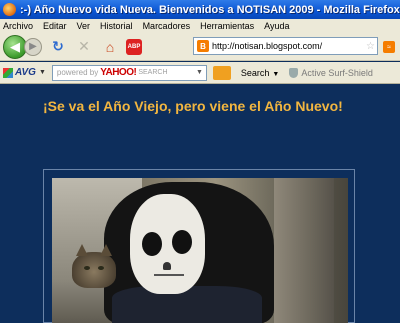 Image resolution: width=400 pixels, height=323 pixels. I want to click on url-text: http://notisan.blogspot.com/, so click(267, 46).